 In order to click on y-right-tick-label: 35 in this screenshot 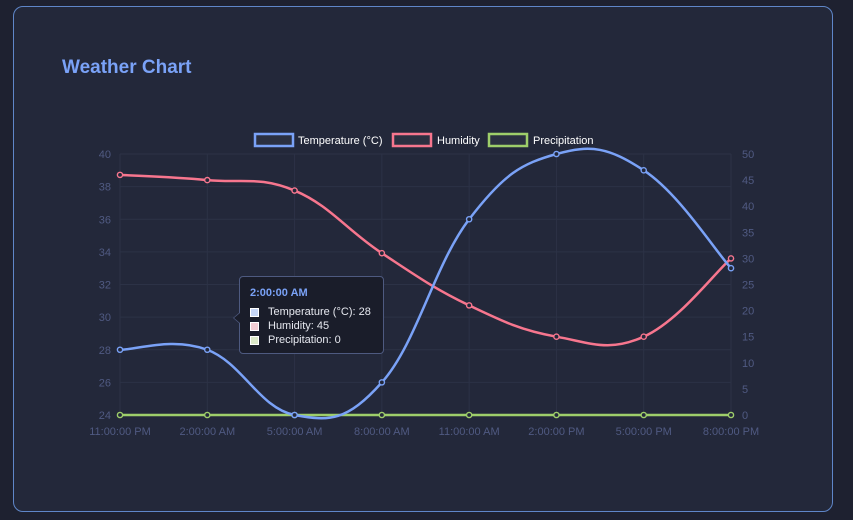, I will do `click(748, 233)`.